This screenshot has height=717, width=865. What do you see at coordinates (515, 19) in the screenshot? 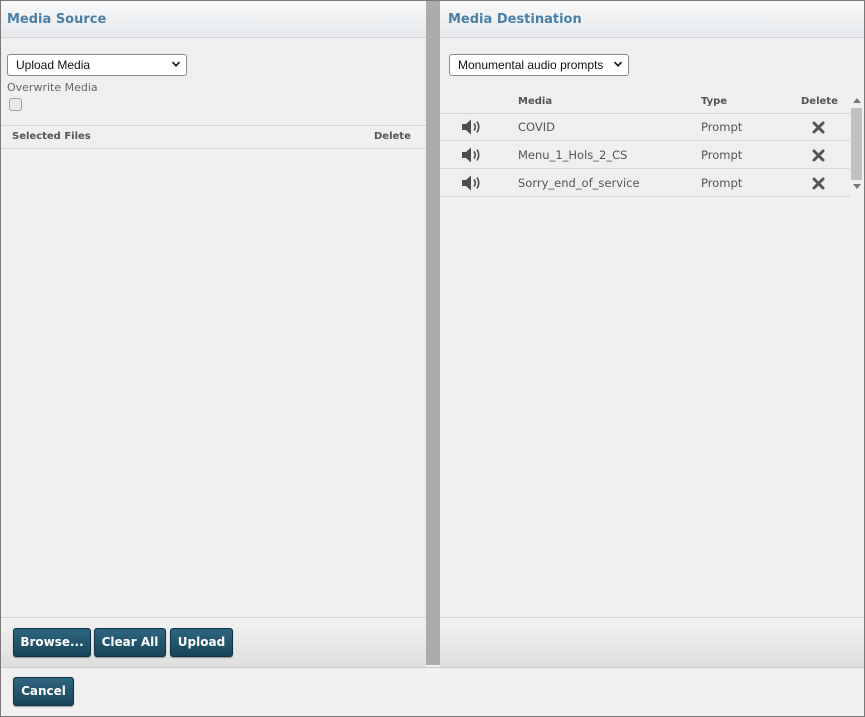
I see `media-destination-title: Media Destination` at bounding box center [515, 19].